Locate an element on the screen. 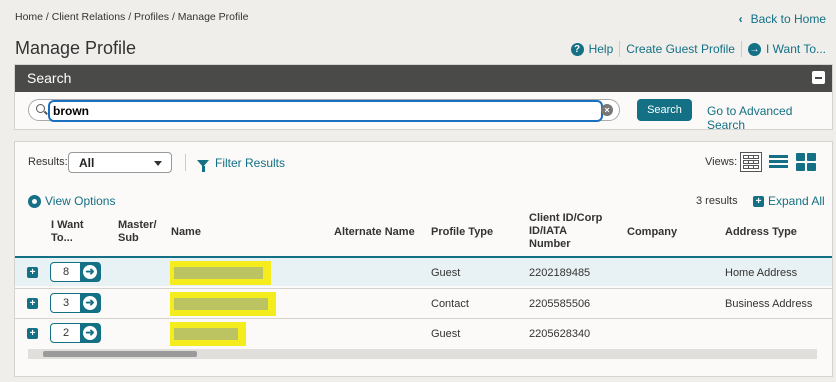  help-icon: ? is located at coordinates (577, 49).